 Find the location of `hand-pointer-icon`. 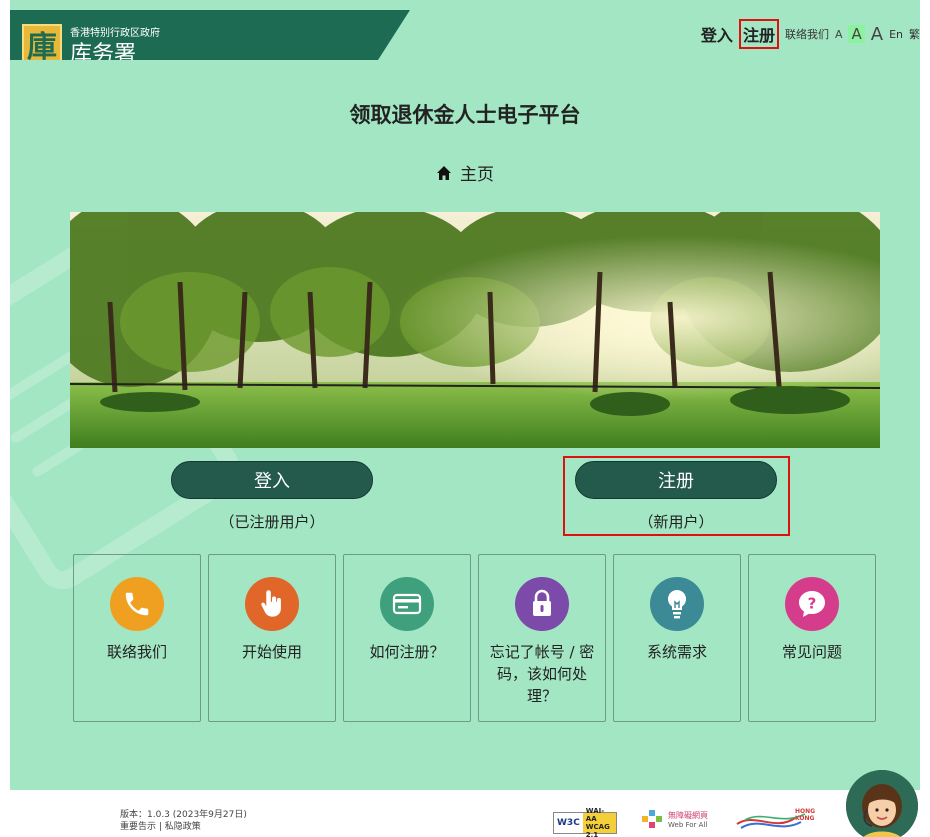

hand-pointer-icon is located at coordinates (272, 604).